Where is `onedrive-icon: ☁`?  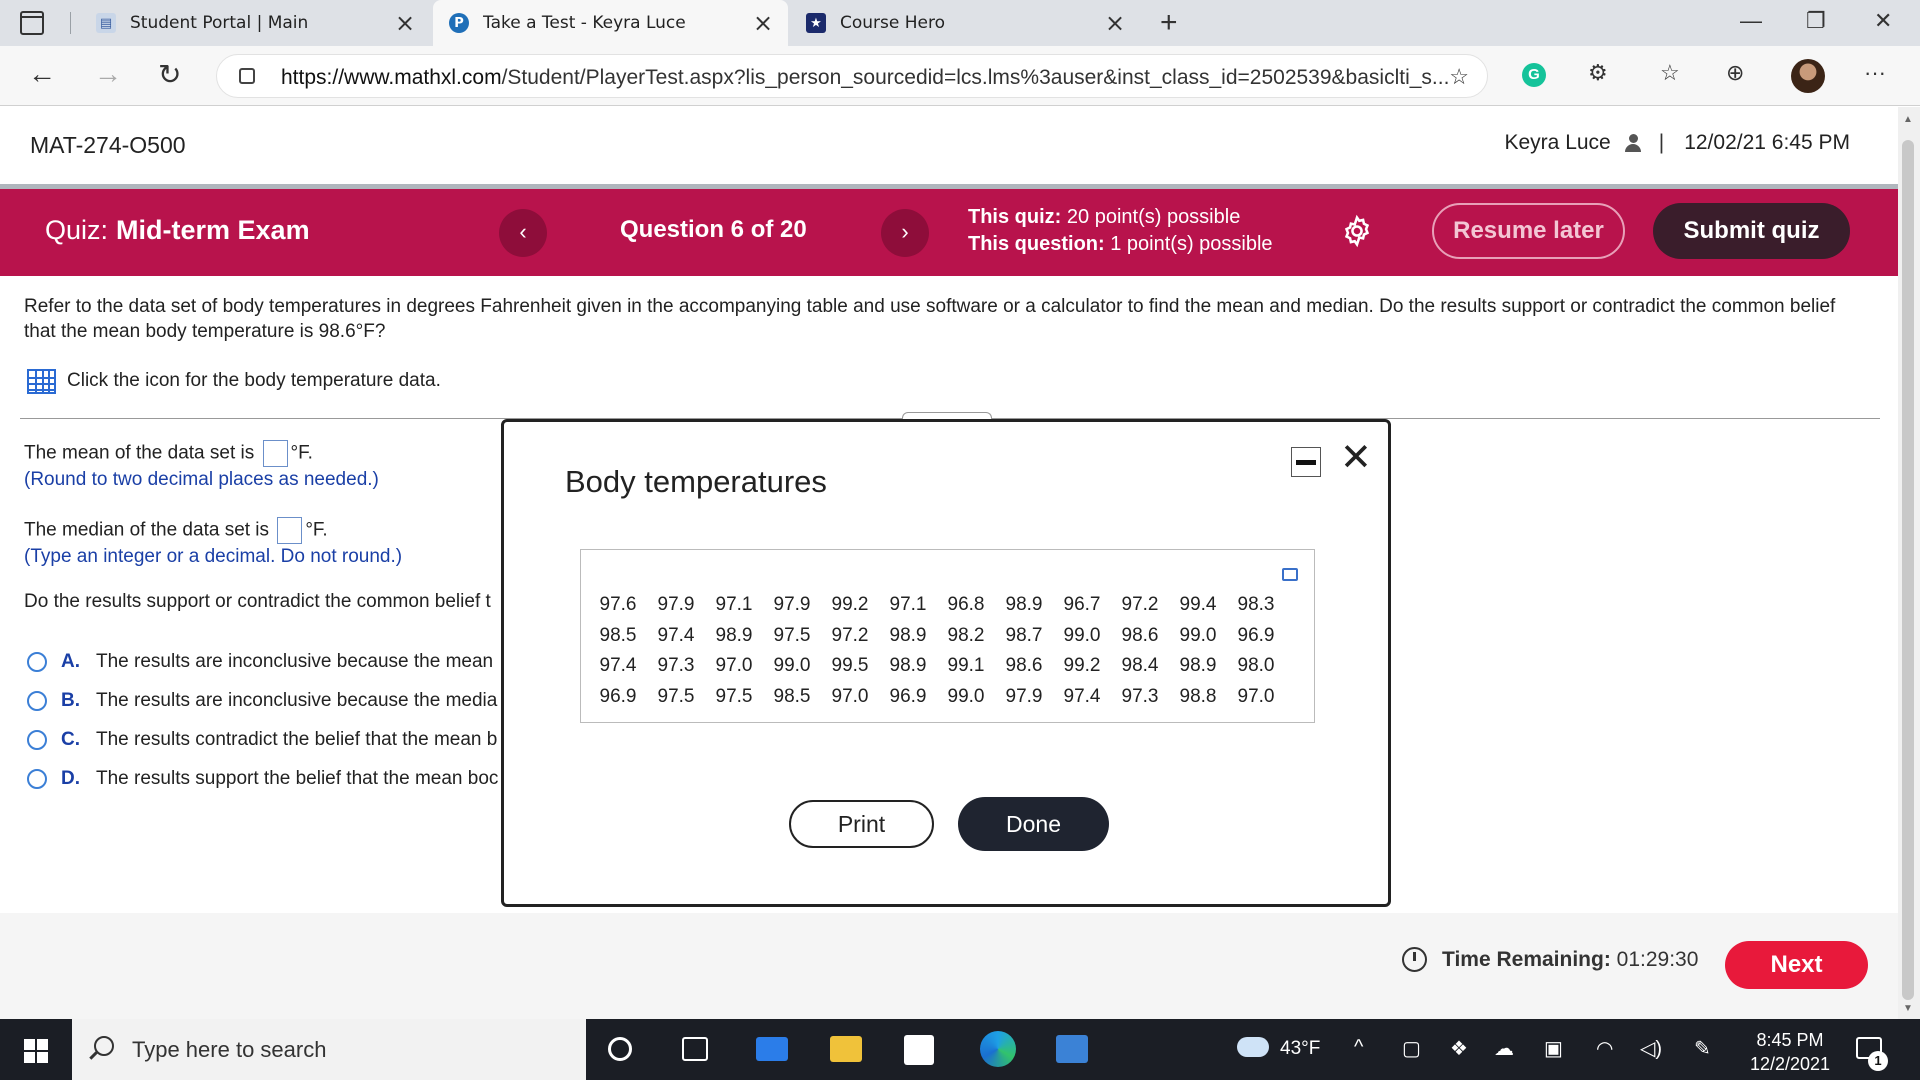 onedrive-icon: ☁ is located at coordinates (1504, 1048).